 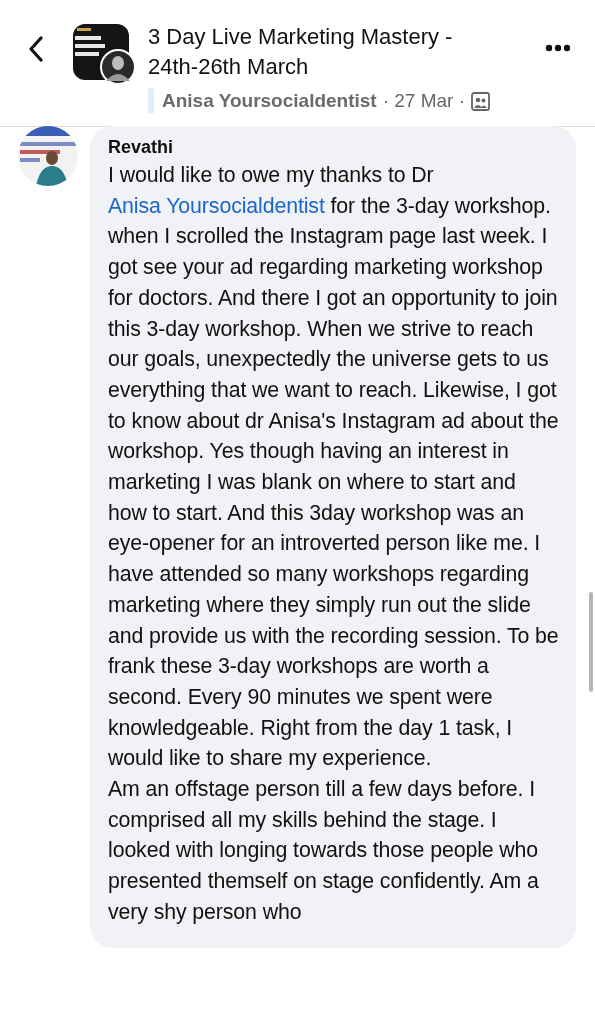 I want to click on scroll-bar, so click(x=591, y=642).